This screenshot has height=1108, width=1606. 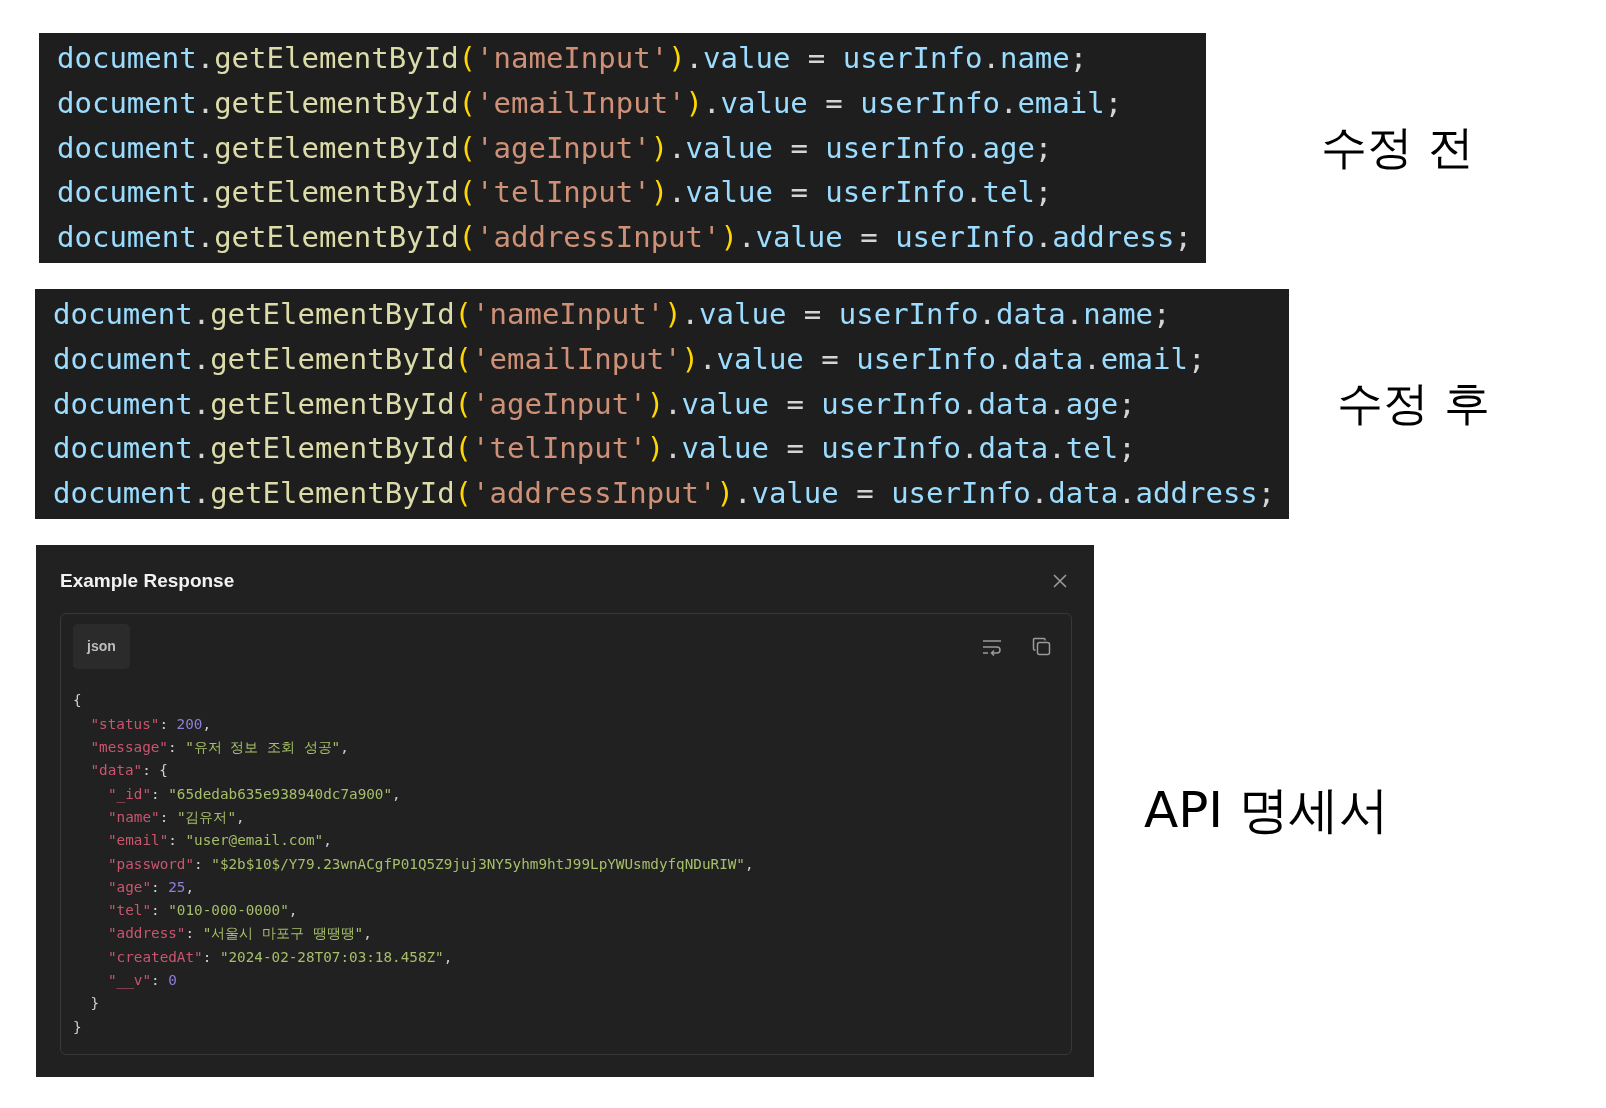 I want to click on close-icon, so click(x=1060, y=581).